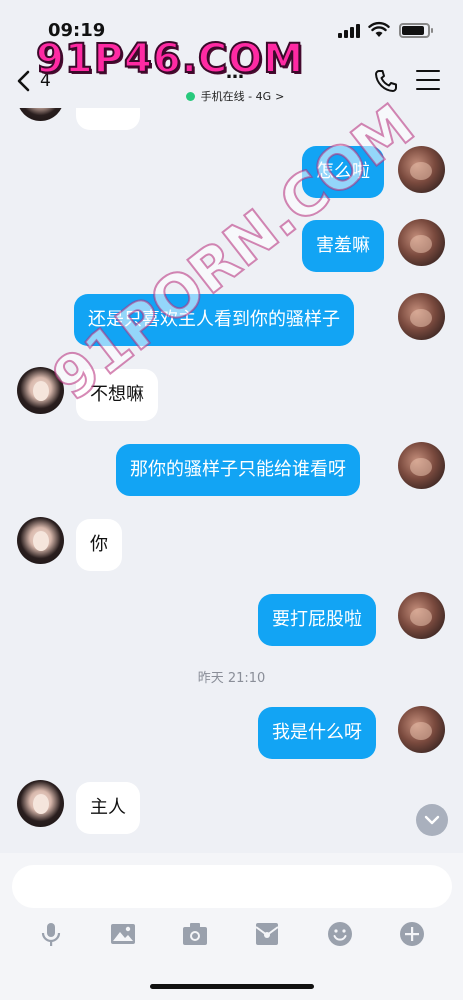 This screenshot has width=463, height=1000. I want to click on chevron-right-icon: >, so click(280, 96).